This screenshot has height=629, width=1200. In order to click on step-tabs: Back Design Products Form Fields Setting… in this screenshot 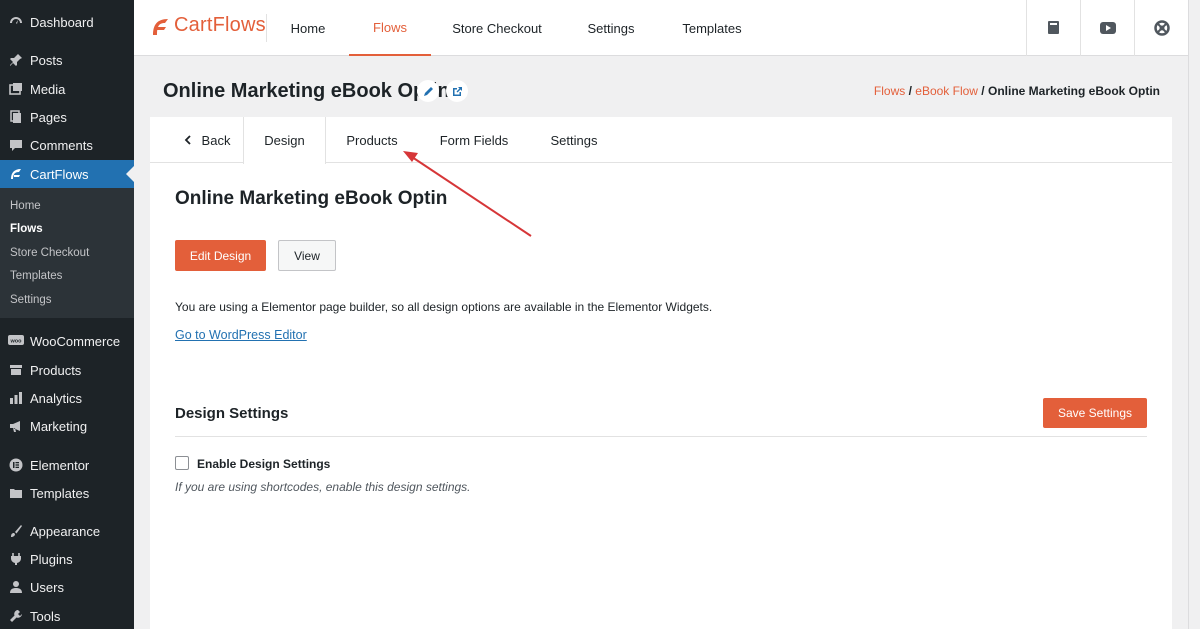, I will do `click(661, 140)`.